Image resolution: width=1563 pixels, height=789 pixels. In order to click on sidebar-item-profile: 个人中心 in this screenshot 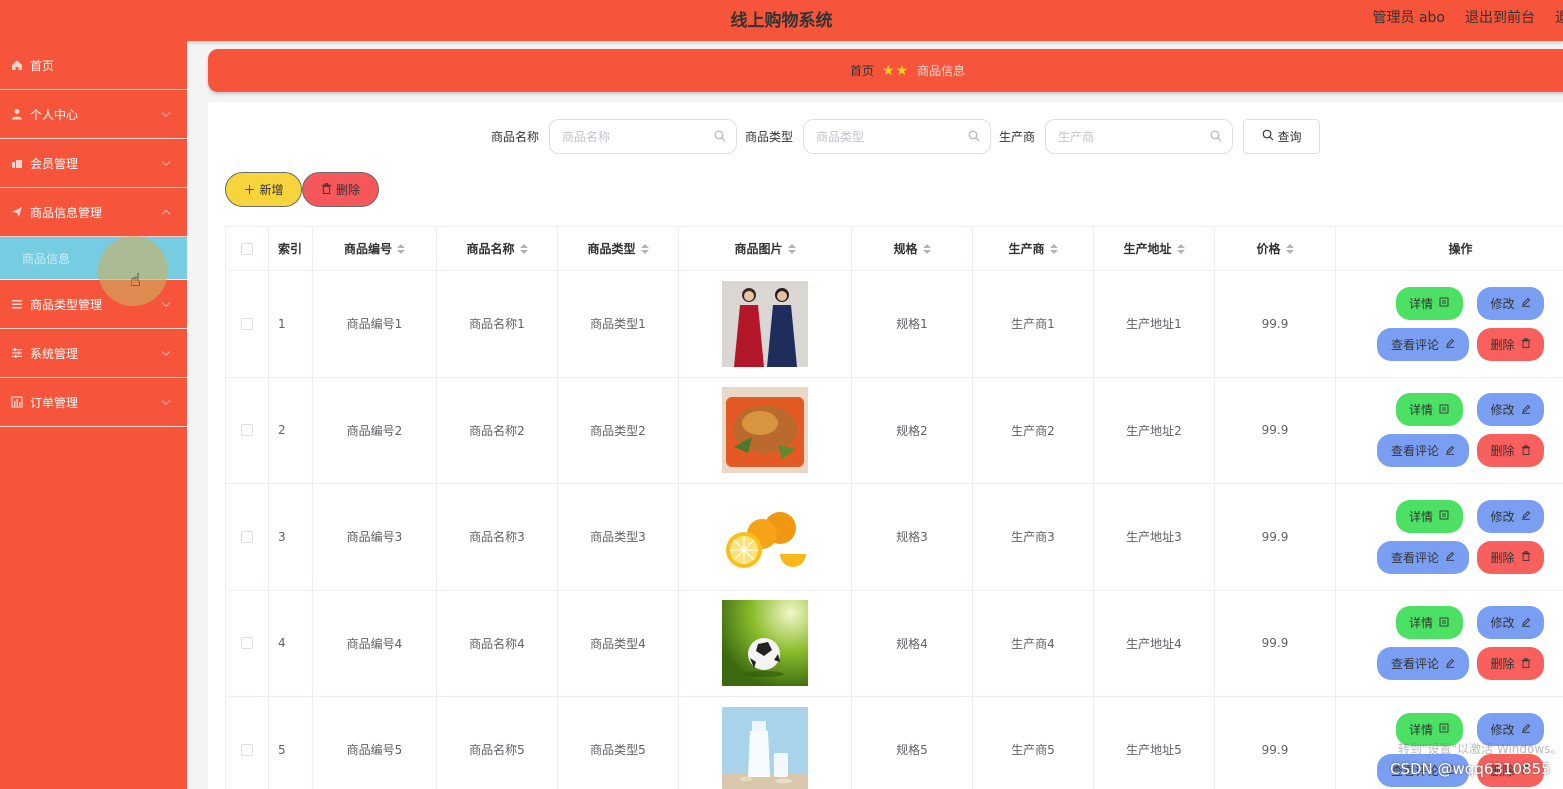, I will do `click(93, 114)`.